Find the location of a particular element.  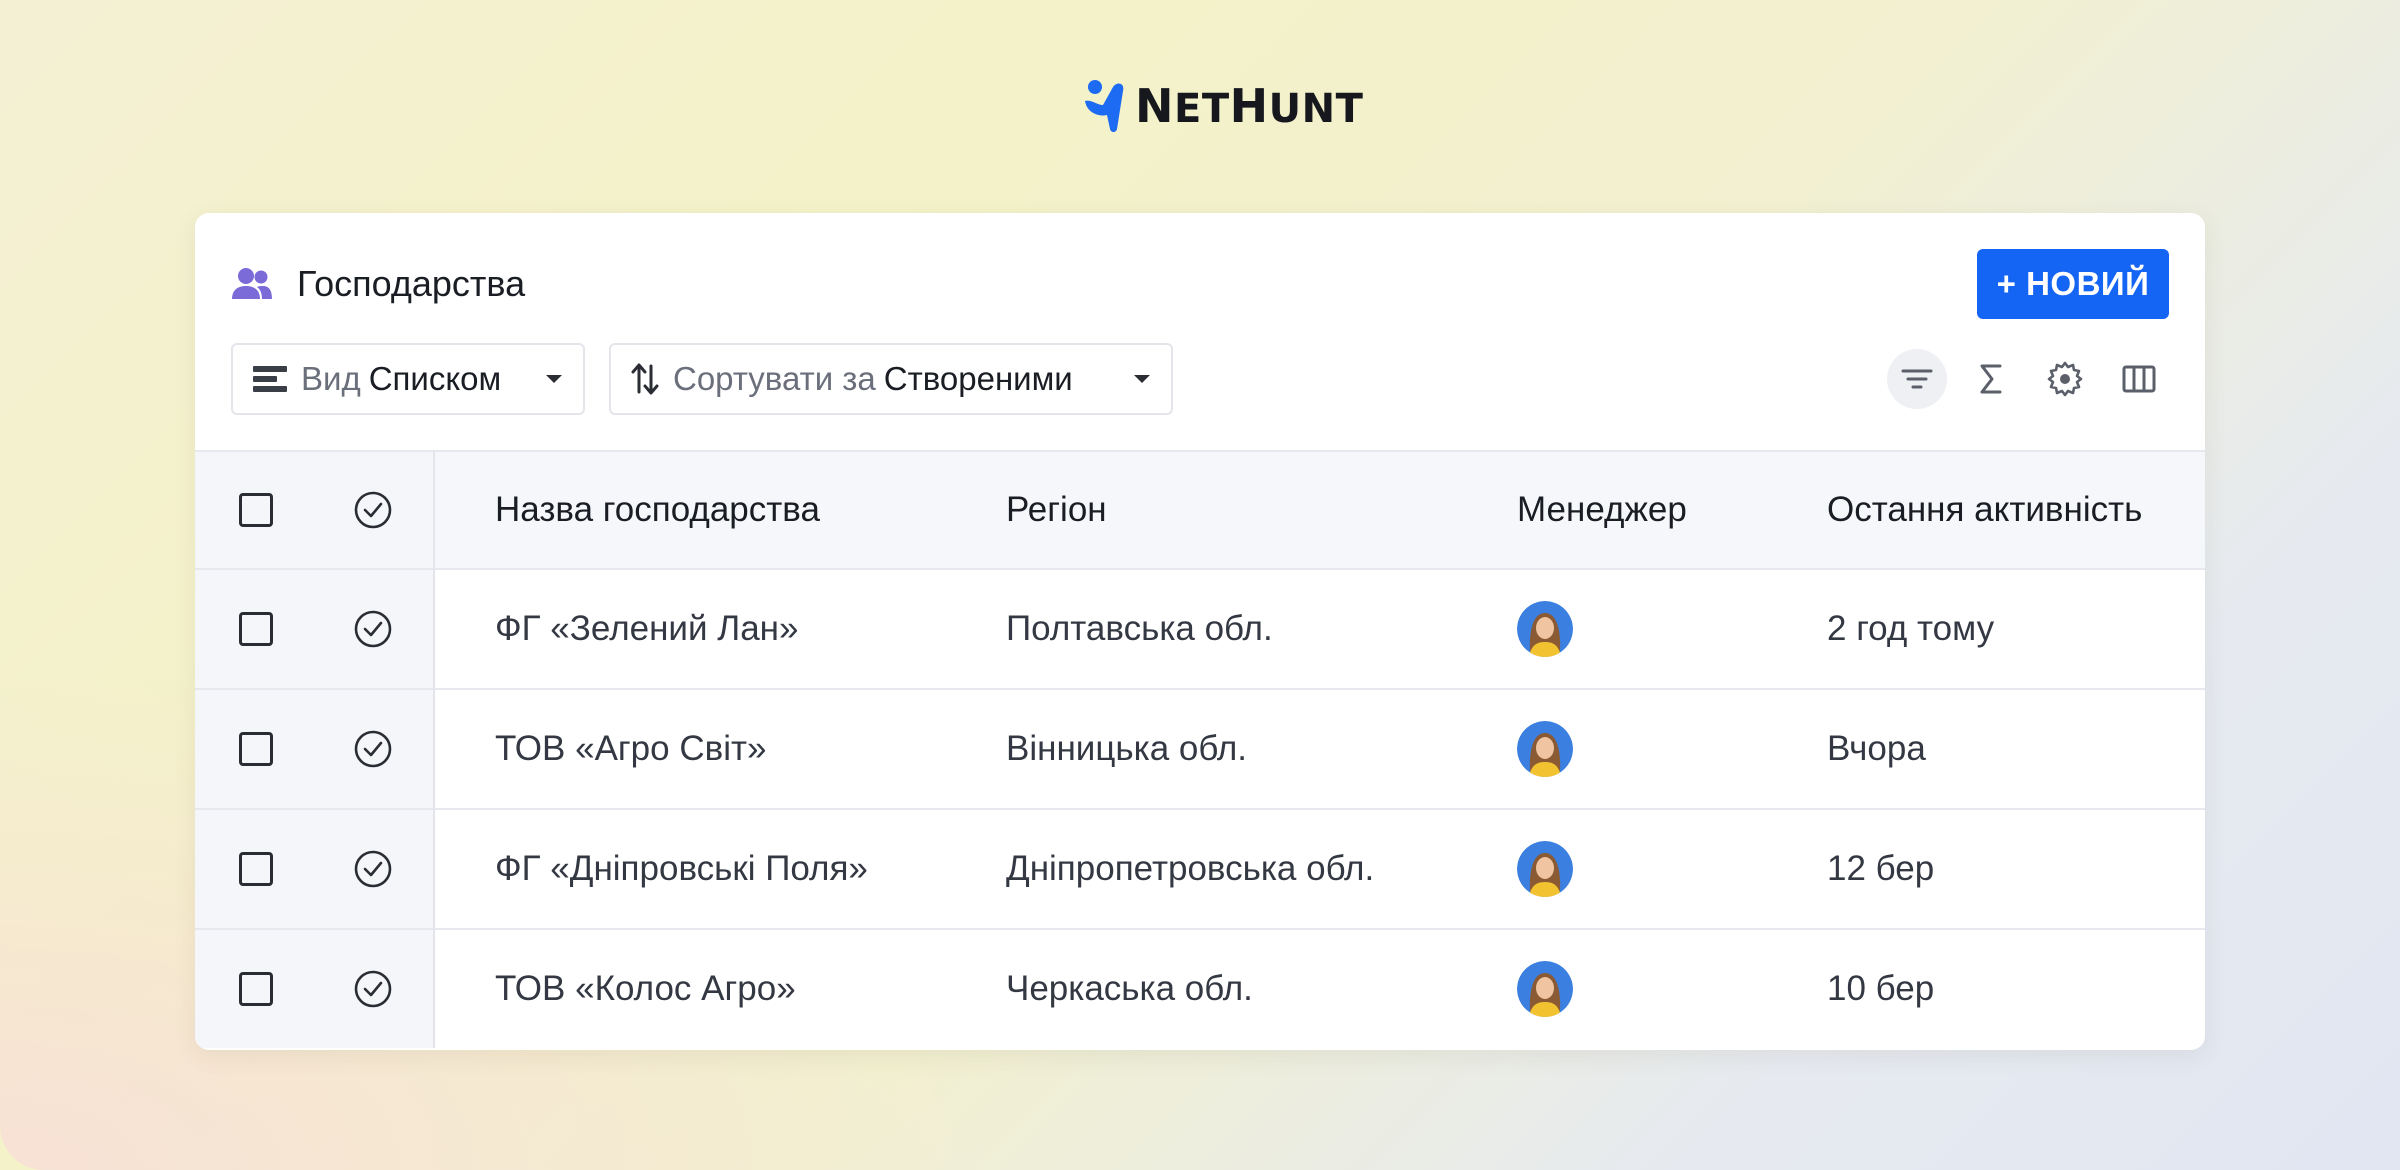

sigma-icon is located at coordinates (1991, 379).